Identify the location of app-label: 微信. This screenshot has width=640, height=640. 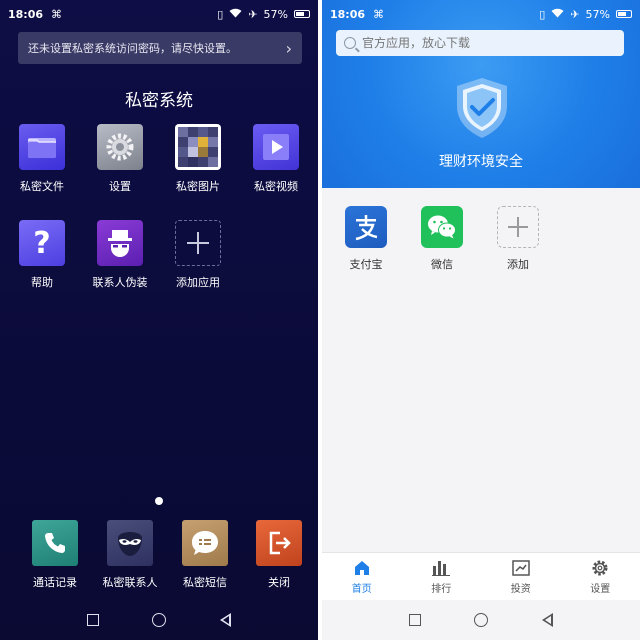
(442, 264).